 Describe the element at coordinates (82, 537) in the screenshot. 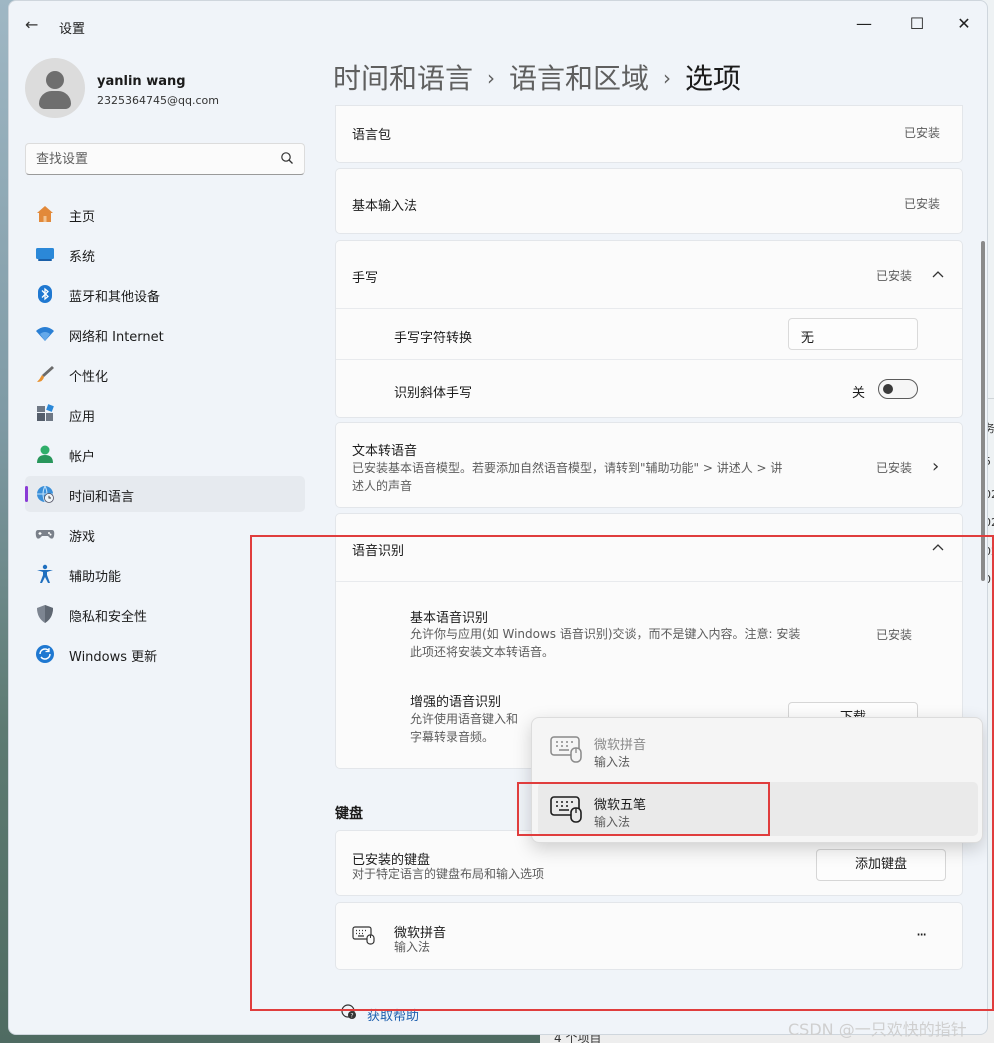

I see `sidebar-item-label: 游戏` at that location.